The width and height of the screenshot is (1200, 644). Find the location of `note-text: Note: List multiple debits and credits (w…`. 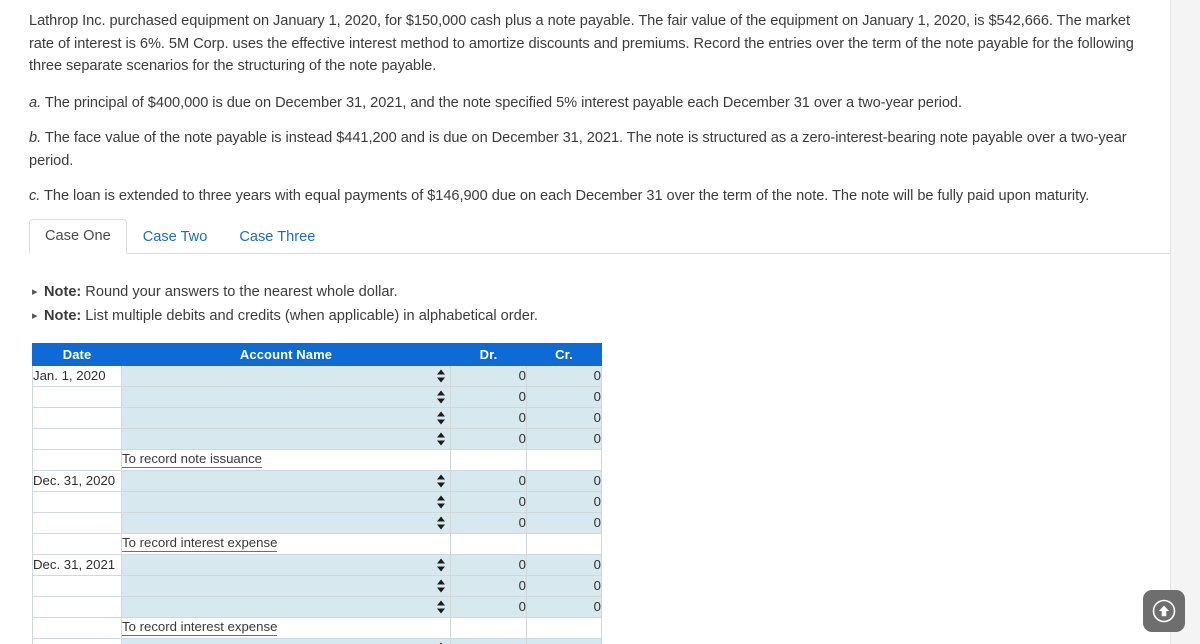

note-text: Note: List multiple debits and credits (w… is located at coordinates (291, 316).